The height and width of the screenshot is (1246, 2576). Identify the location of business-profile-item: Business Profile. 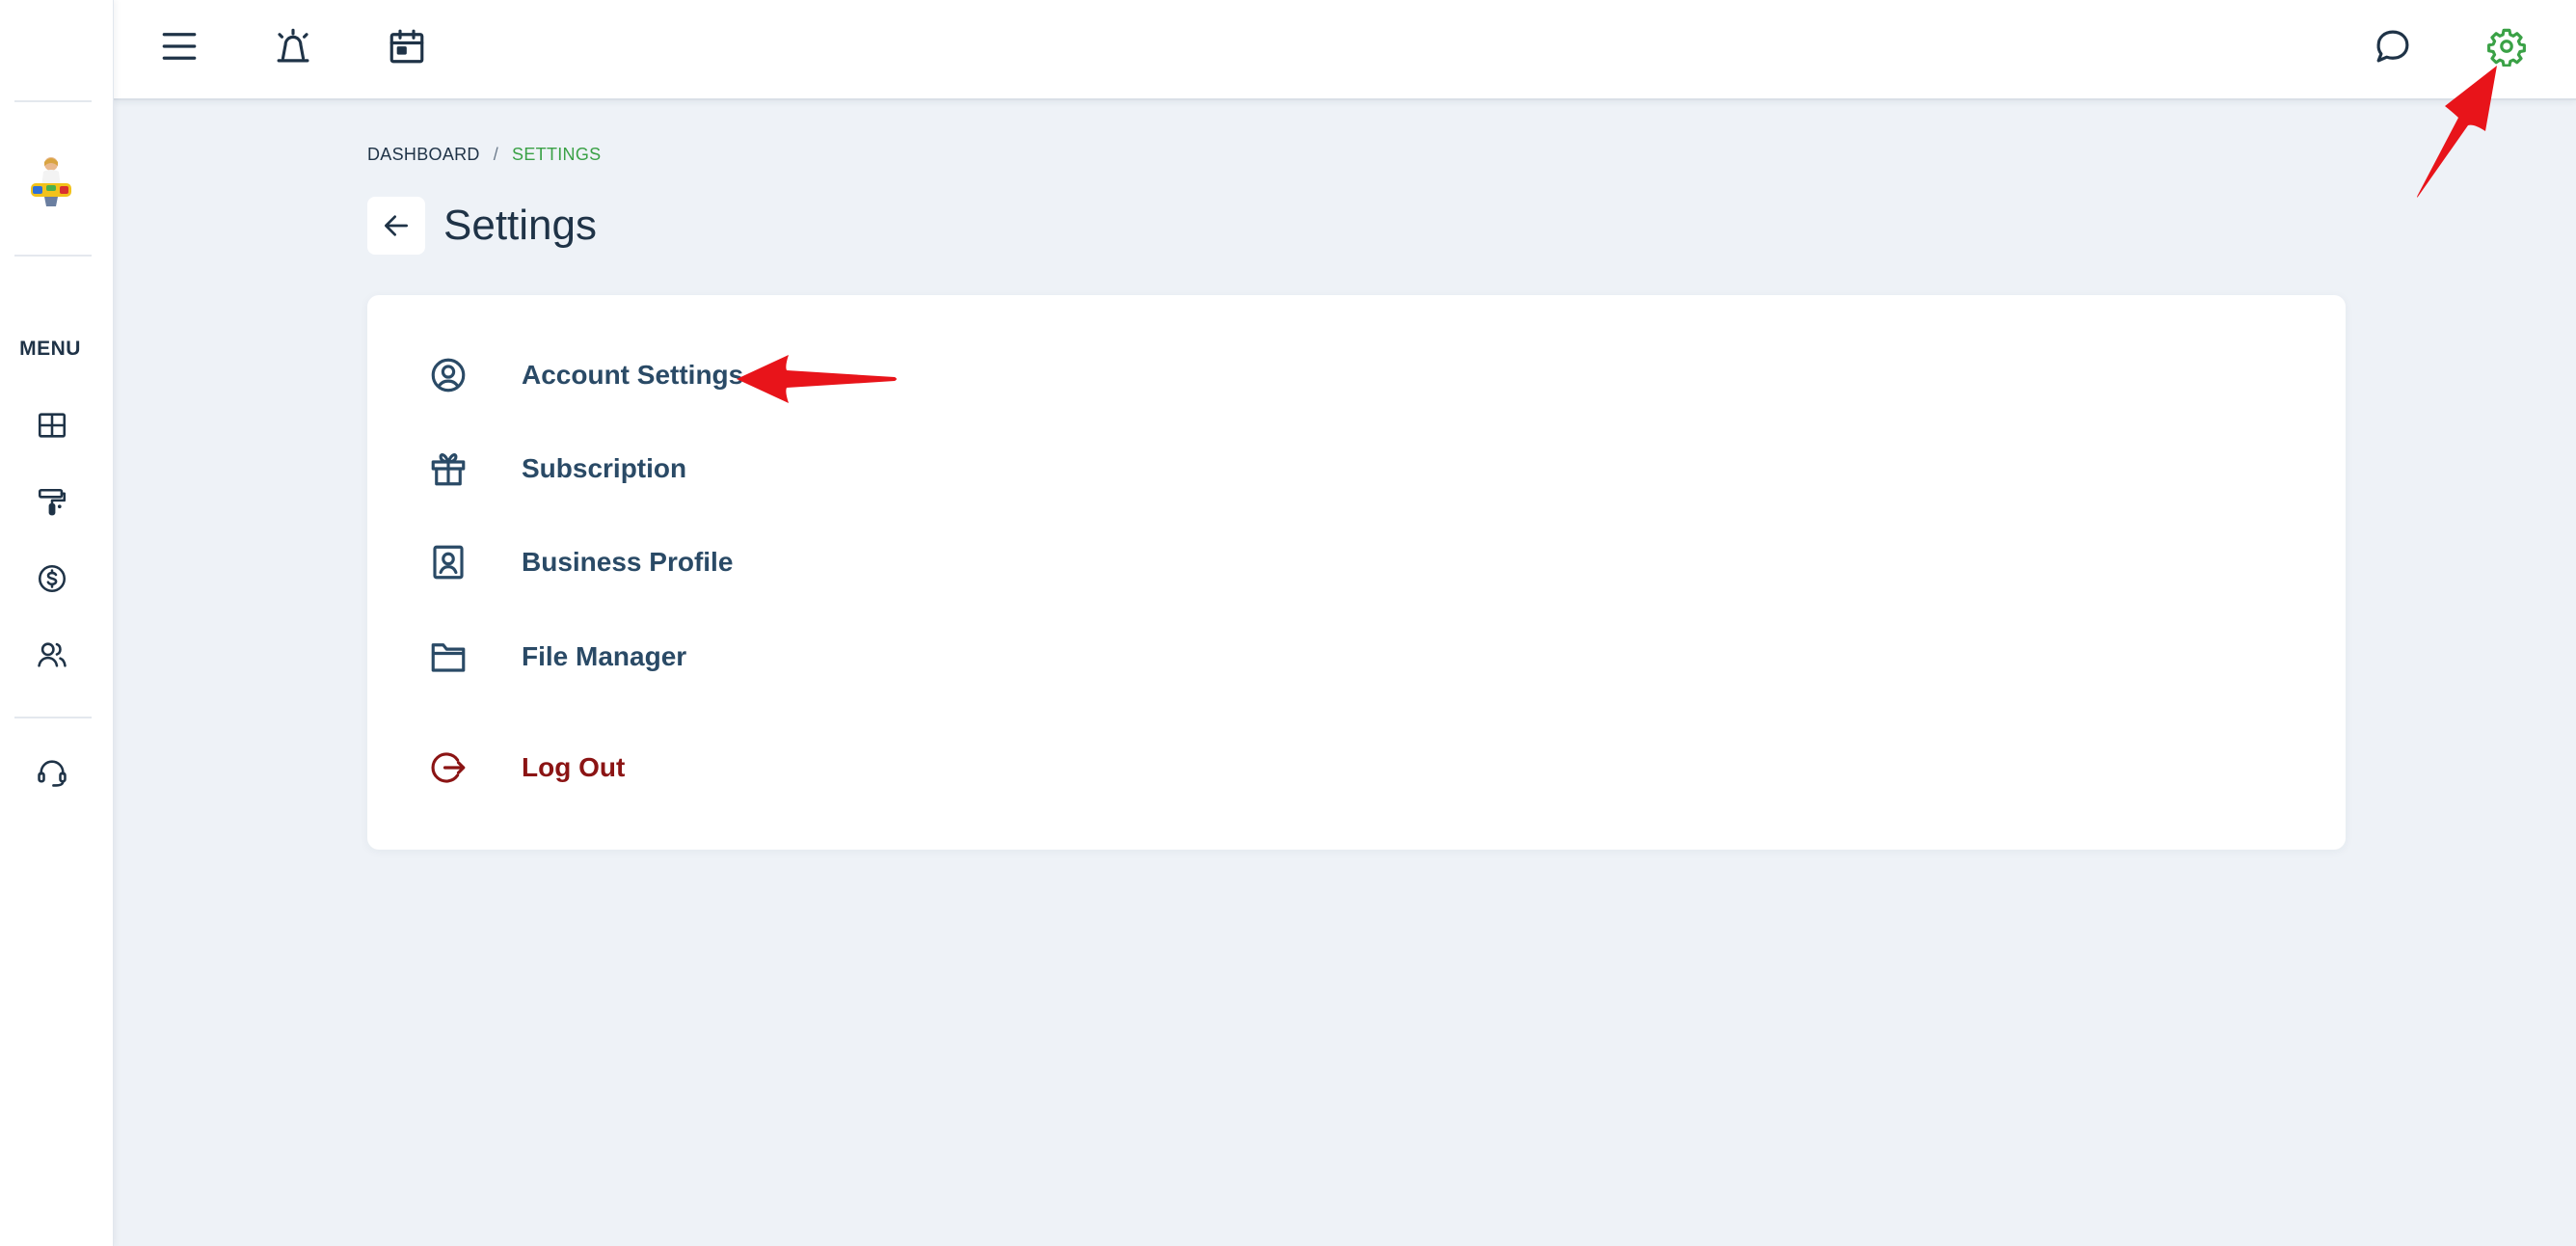
(715, 562).